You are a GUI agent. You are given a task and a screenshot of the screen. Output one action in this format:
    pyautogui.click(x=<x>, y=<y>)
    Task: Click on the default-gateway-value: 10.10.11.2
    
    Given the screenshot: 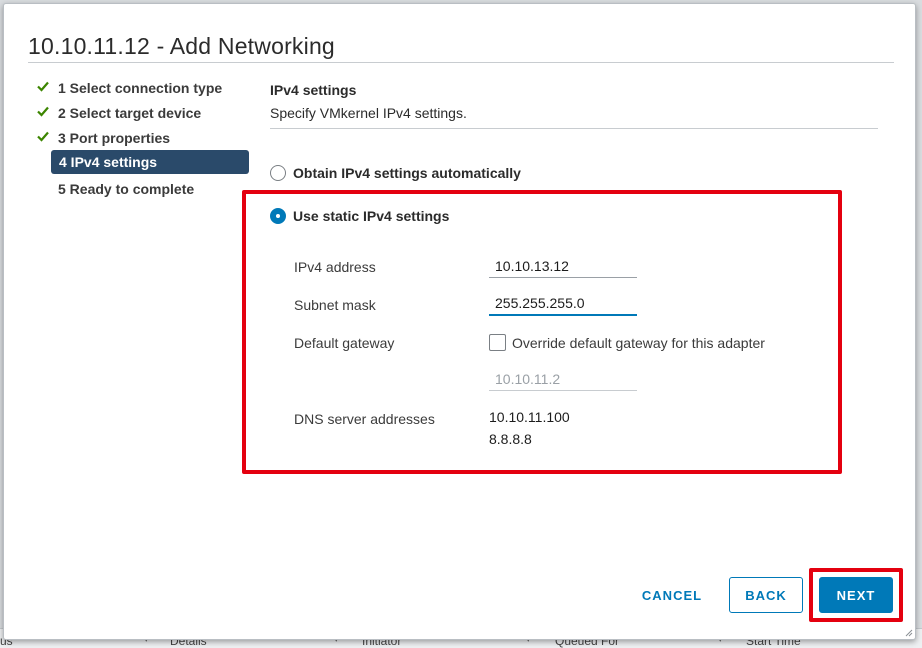 What is the action you would take?
    pyautogui.click(x=528, y=379)
    